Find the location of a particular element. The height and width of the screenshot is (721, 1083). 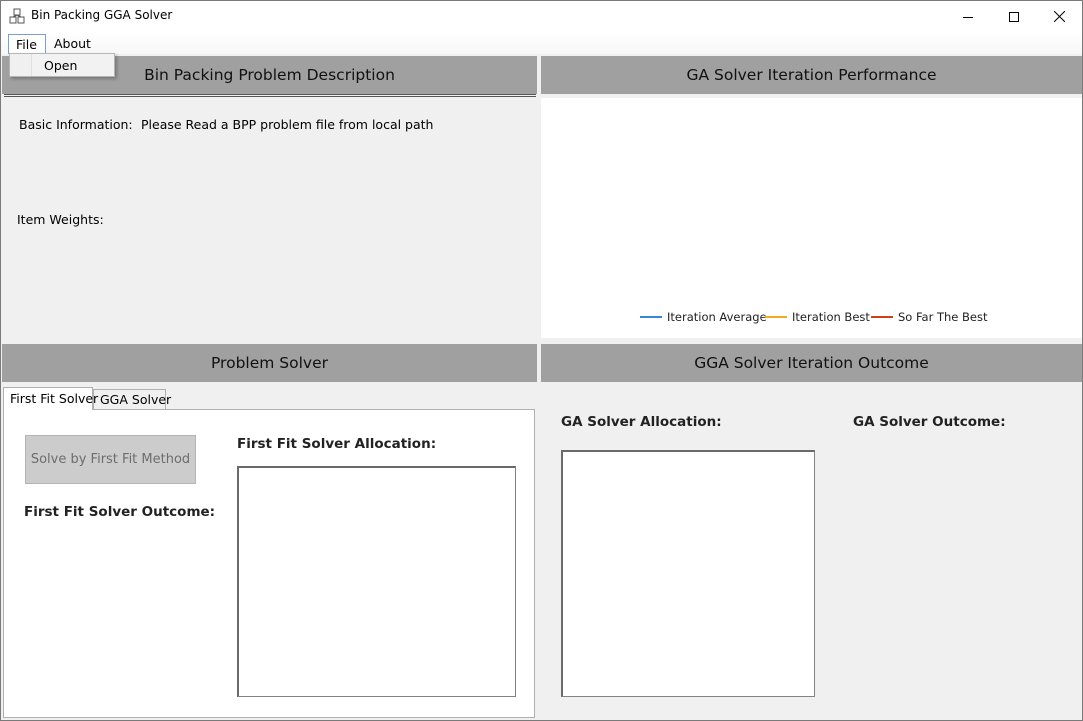

legend-label-average: Iteration Average is located at coordinates (717, 317).